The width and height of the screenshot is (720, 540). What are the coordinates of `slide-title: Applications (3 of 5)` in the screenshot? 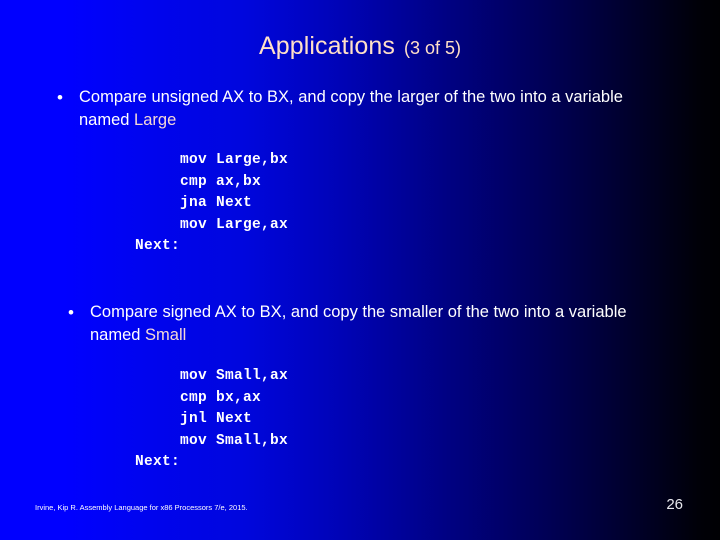 It's located at (360, 46).